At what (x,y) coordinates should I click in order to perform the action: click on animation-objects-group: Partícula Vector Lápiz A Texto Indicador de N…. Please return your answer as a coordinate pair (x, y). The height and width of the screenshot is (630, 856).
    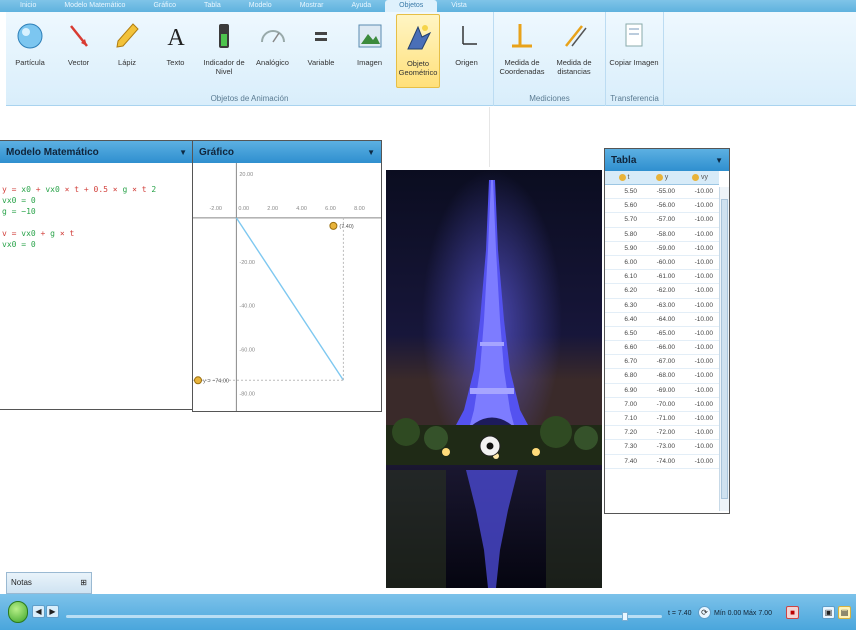
    Looking at the image, I should click on (250, 59).